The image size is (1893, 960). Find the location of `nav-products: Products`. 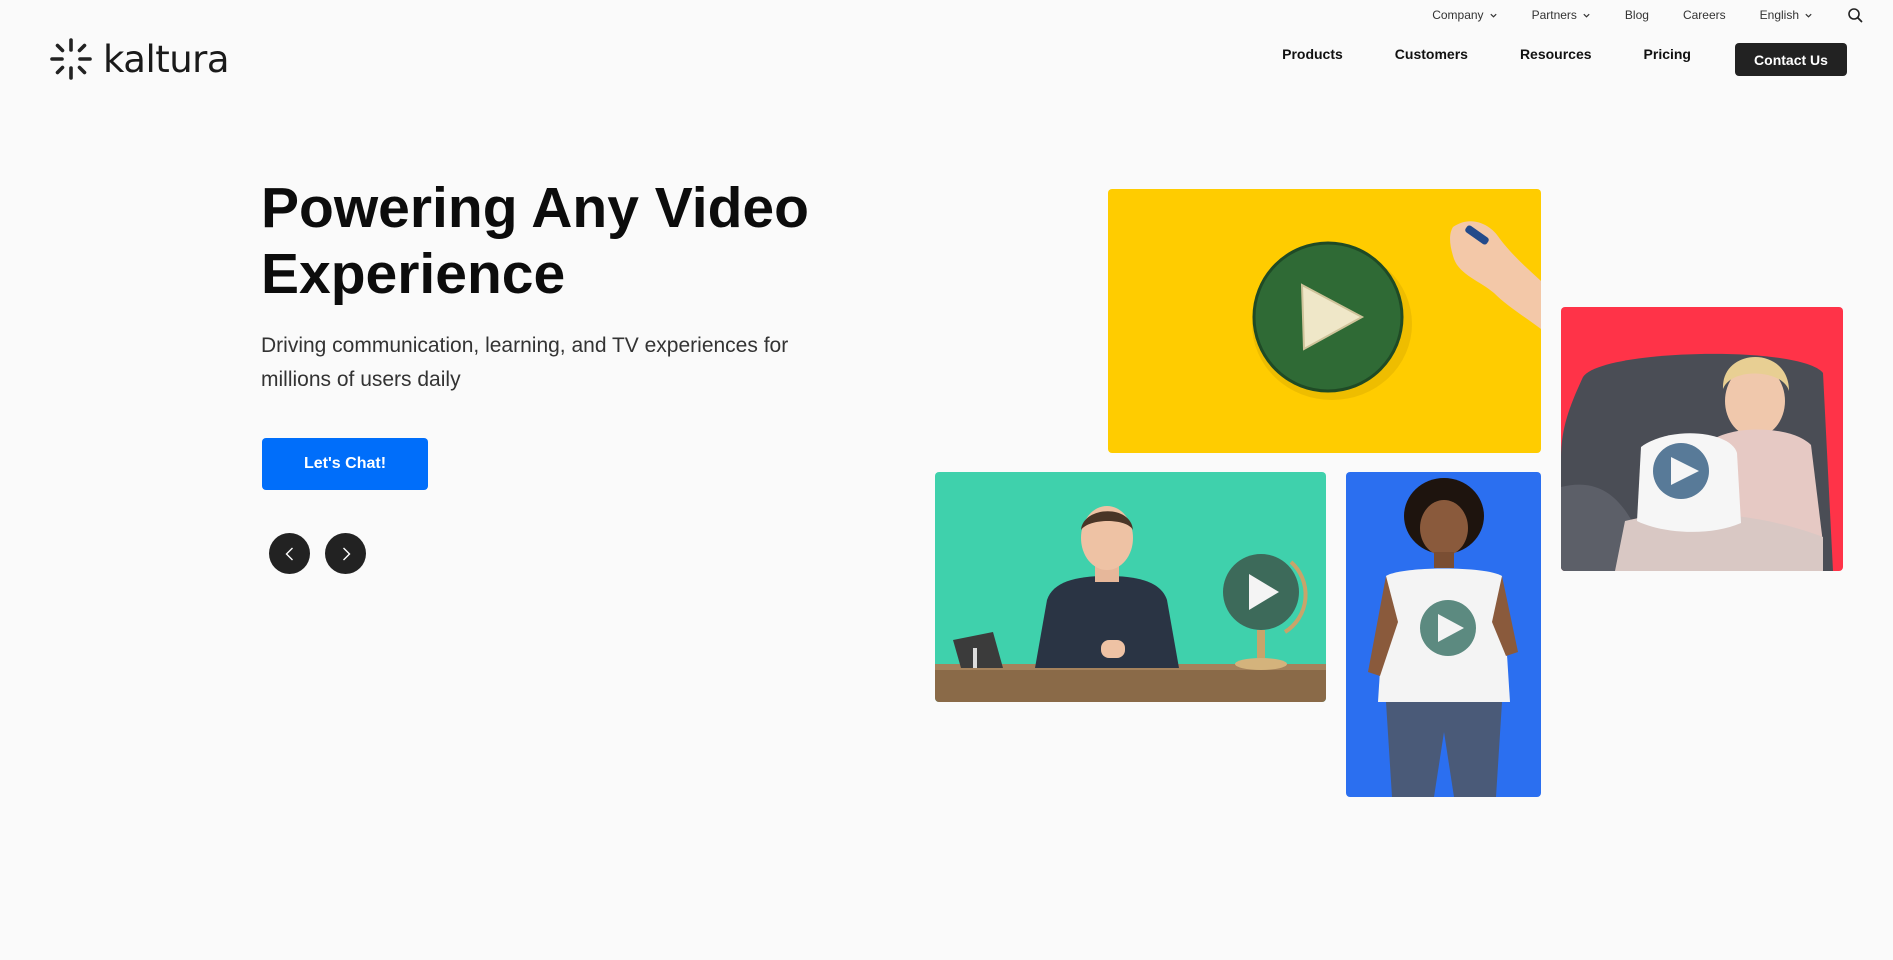

nav-products: Products is located at coordinates (1312, 54).